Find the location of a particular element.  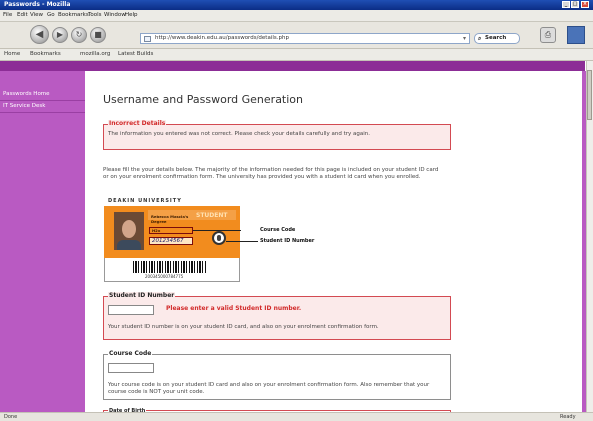

maximize-button: □ is located at coordinates (575, 4).